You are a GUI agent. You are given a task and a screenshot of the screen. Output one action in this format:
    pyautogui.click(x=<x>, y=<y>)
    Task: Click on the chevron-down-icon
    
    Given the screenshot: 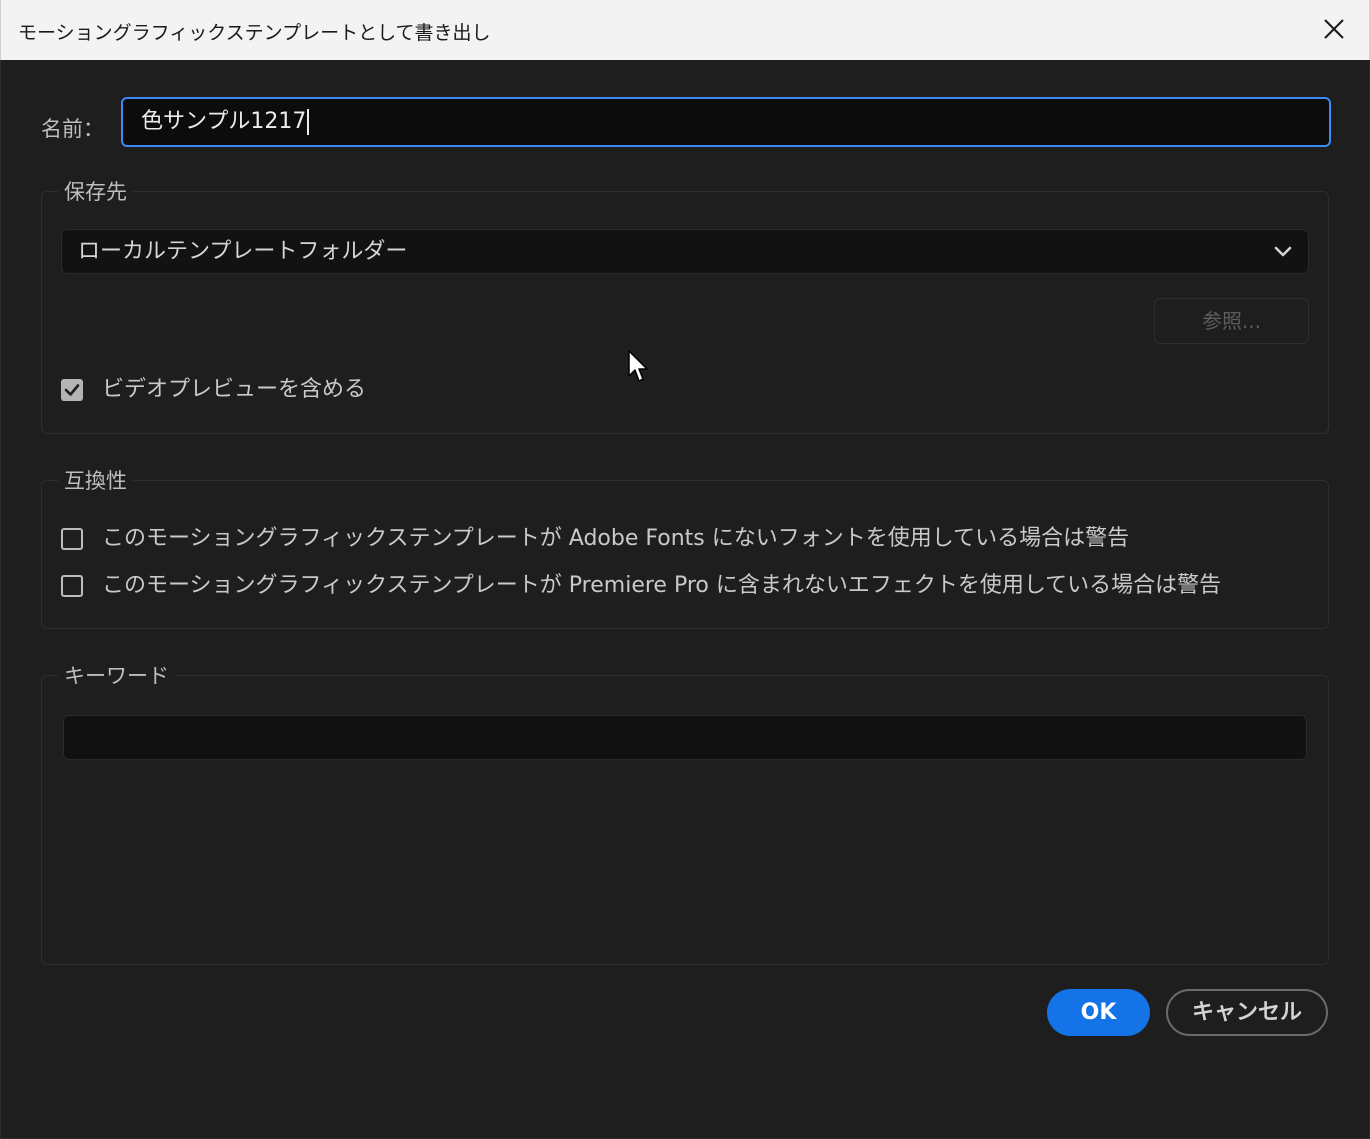 What is the action you would take?
    pyautogui.click(x=1283, y=251)
    